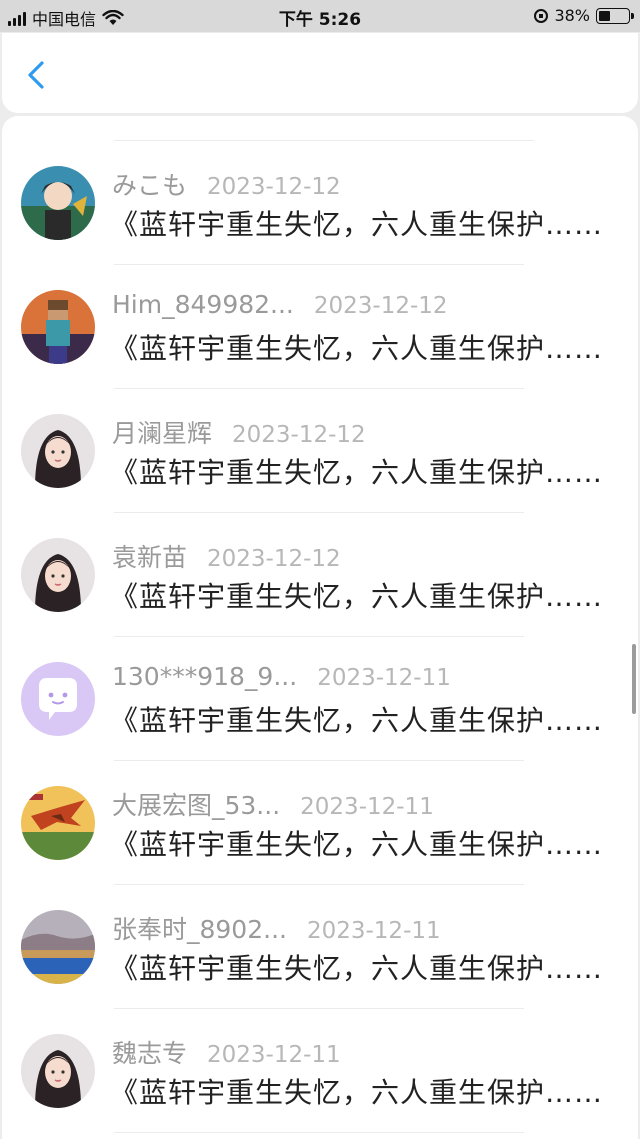 The width and height of the screenshot is (640, 1139). I want to click on item-meta: 130***918_9... 2023-12-11, so click(281, 676).